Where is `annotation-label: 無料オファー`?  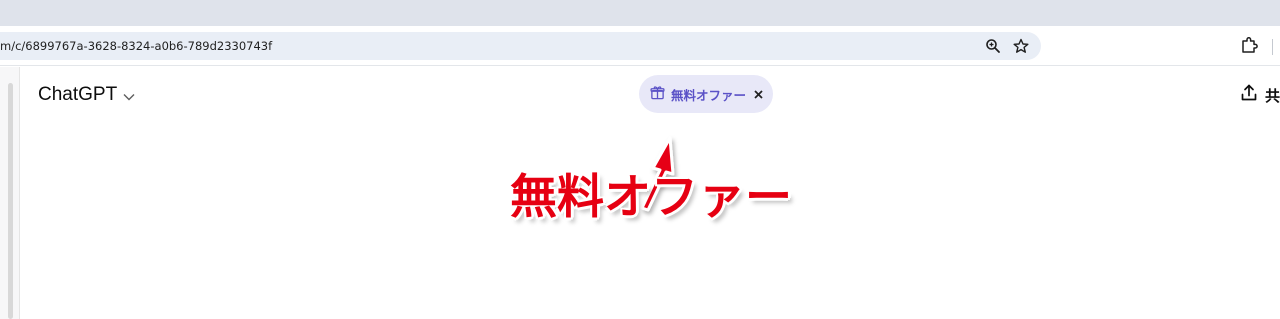 annotation-label: 無料オファー is located at coordinates (651, 197).